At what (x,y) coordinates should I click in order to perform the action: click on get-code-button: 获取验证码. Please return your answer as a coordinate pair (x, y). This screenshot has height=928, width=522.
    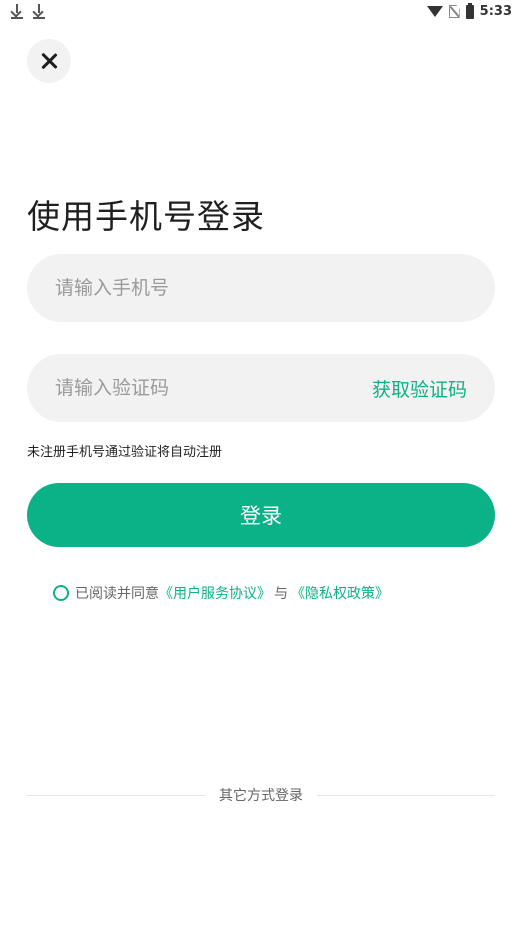
    Looking at the image, I should click on (419, 388).